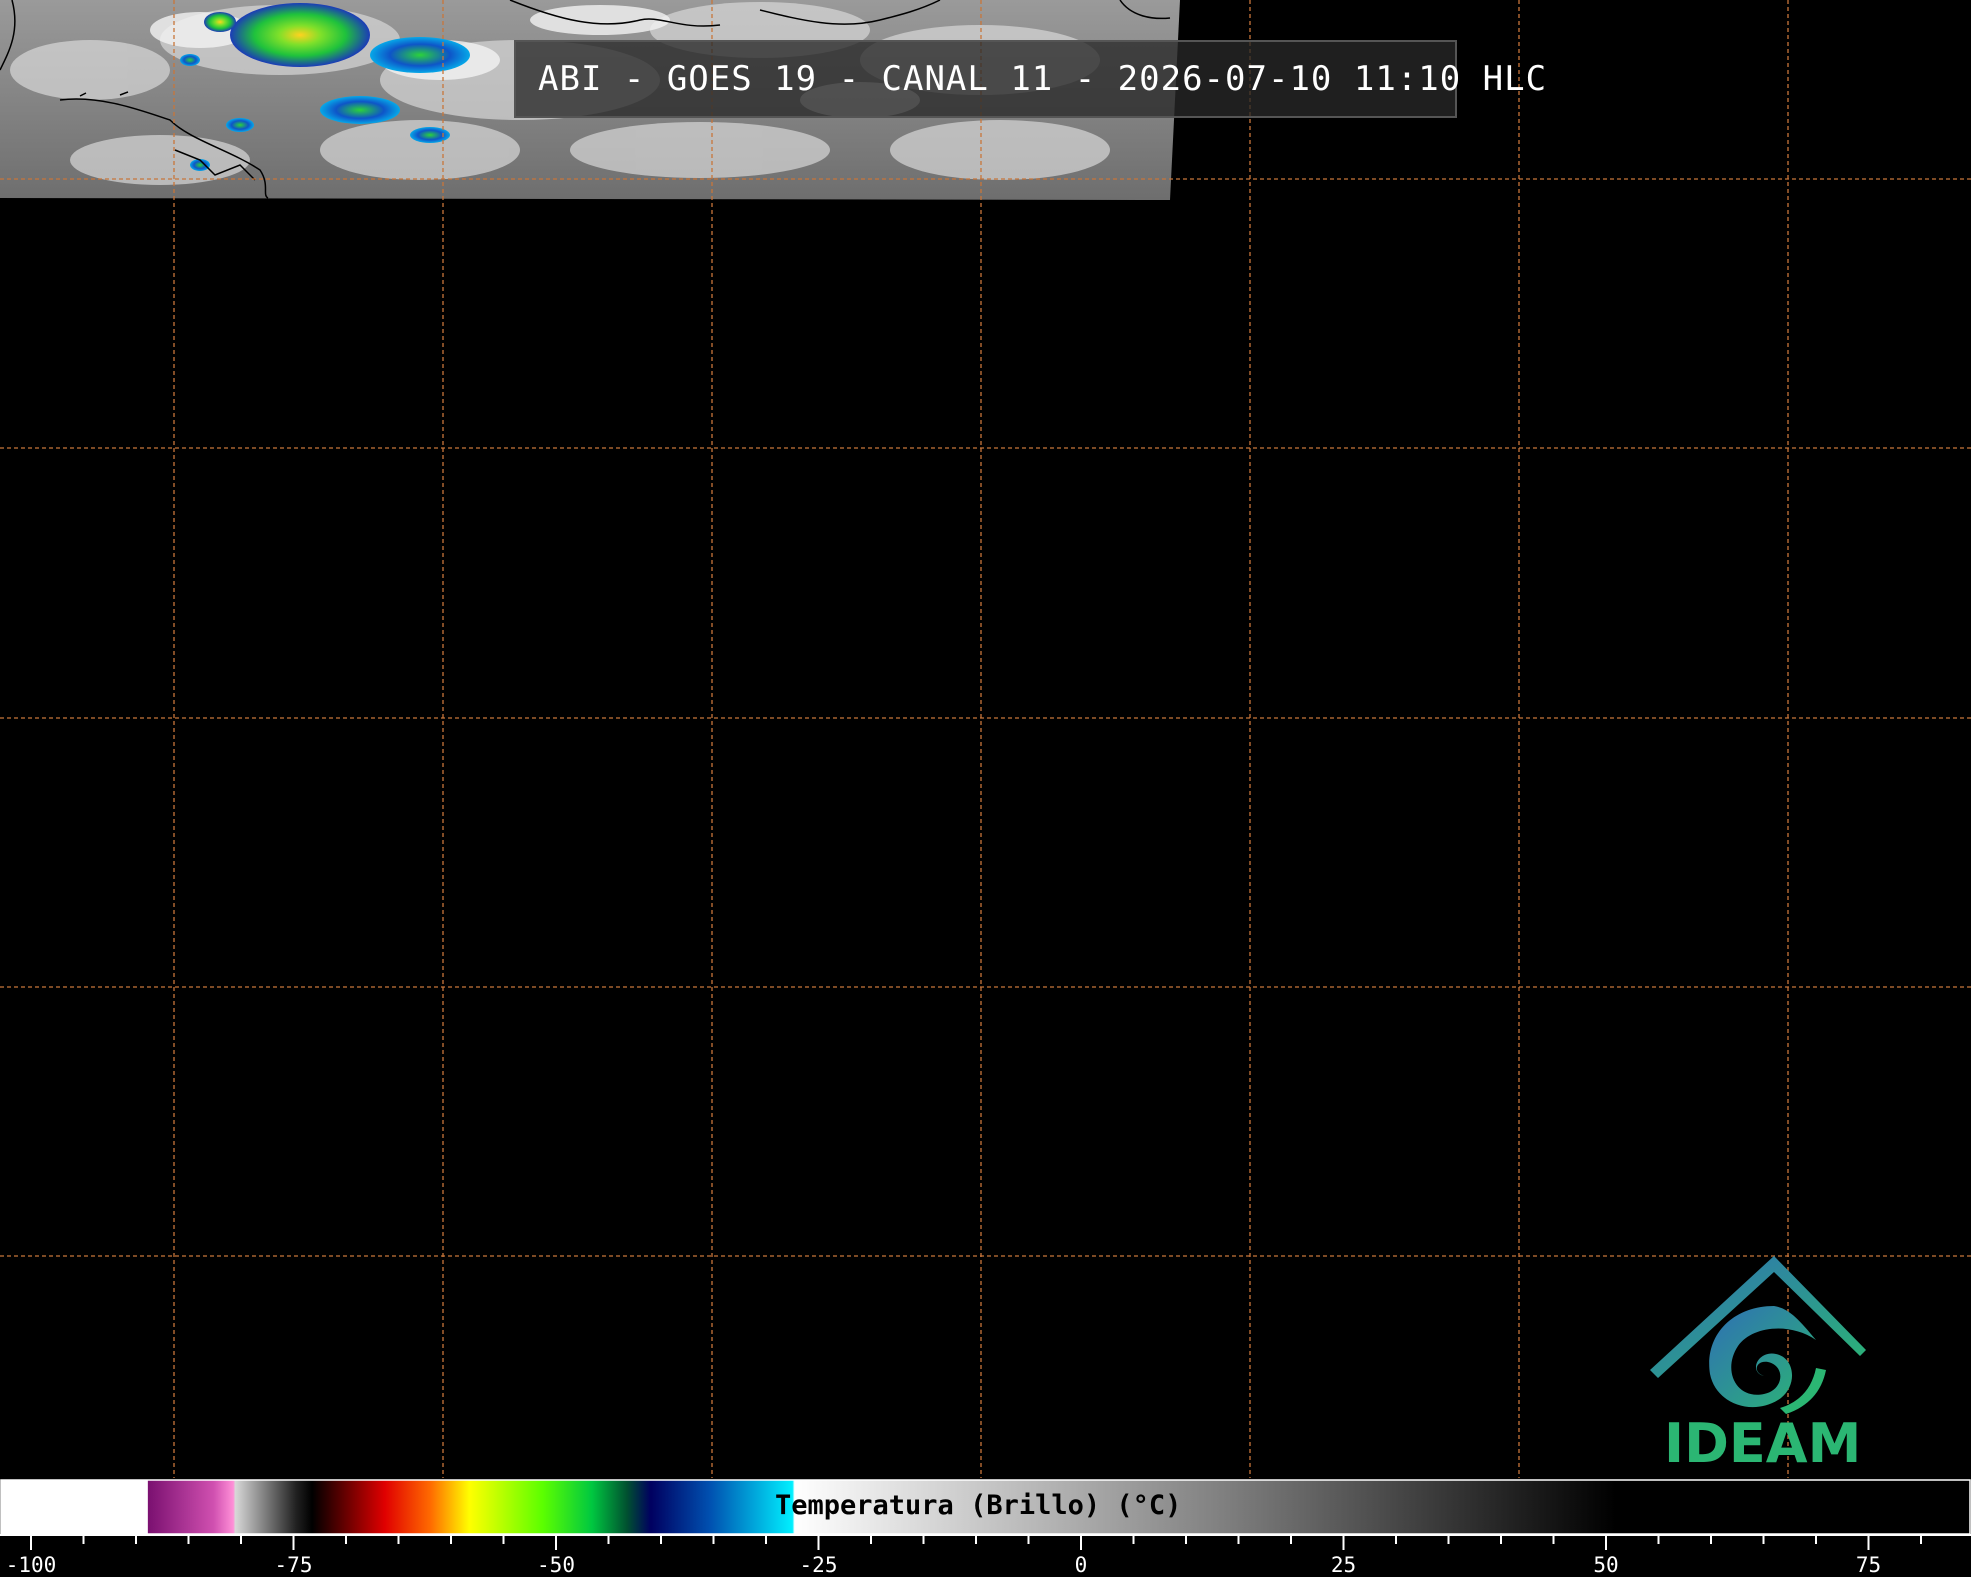  What do you see at coordinates (556, 1565) in the screenshot?
I see `colorbar-tick-label: -50` at bounding box center [556, 1565].